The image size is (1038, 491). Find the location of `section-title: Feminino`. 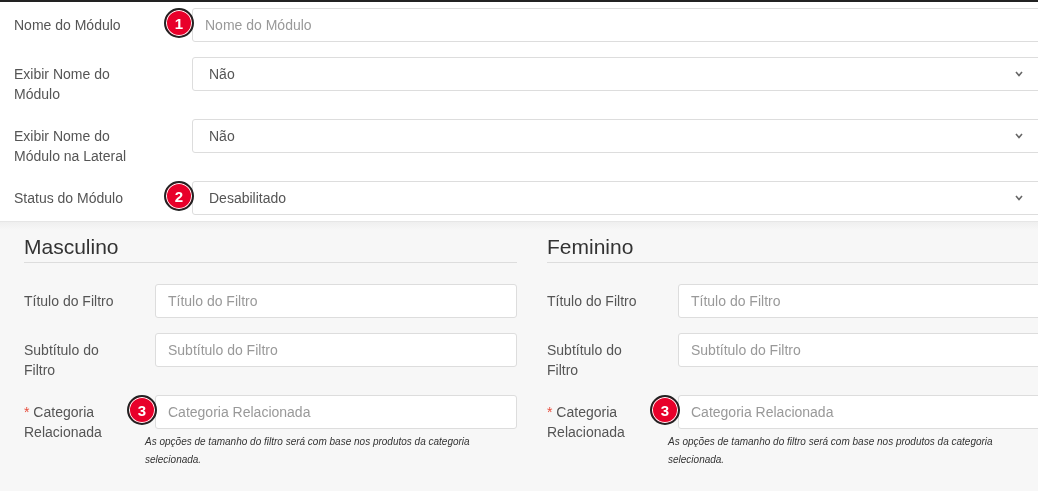

section-title: Feminino is located at coordinates (792, 248).